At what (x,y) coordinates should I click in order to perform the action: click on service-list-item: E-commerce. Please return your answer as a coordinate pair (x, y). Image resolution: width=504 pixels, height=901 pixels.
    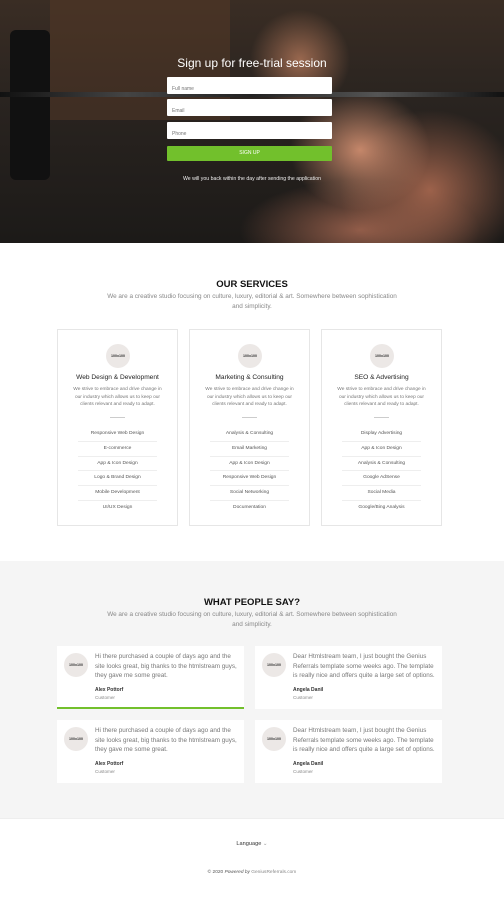
    Looking at the image, I should click on (117, 449).